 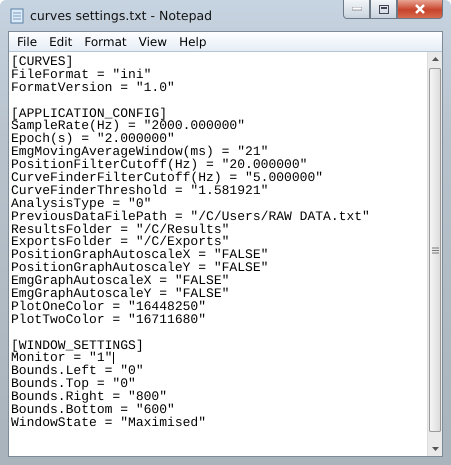 I want to click on text-line: AnalysisType = "0", so click(x=81, y=203).